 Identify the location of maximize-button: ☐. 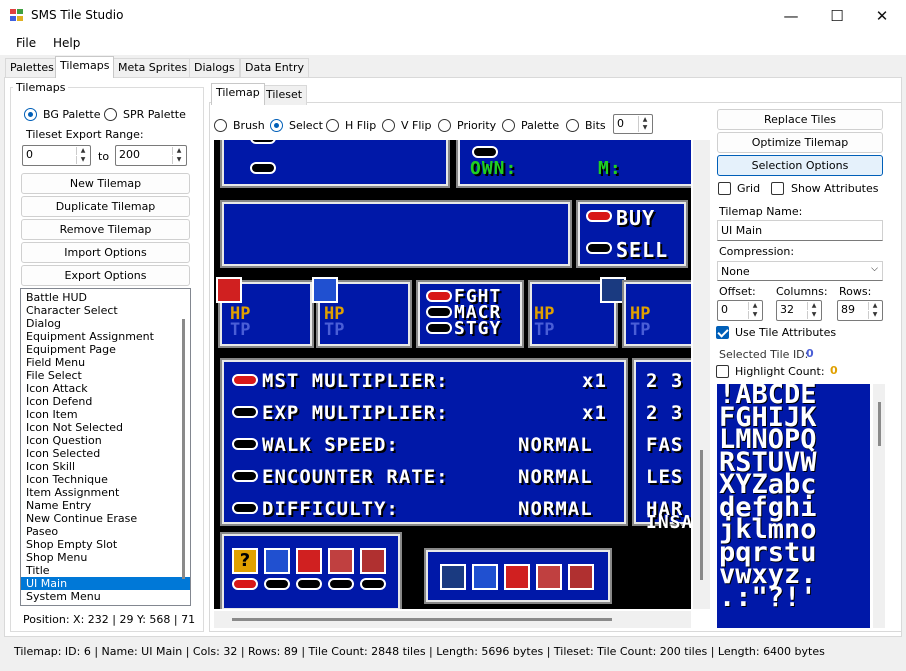
(837, 15).